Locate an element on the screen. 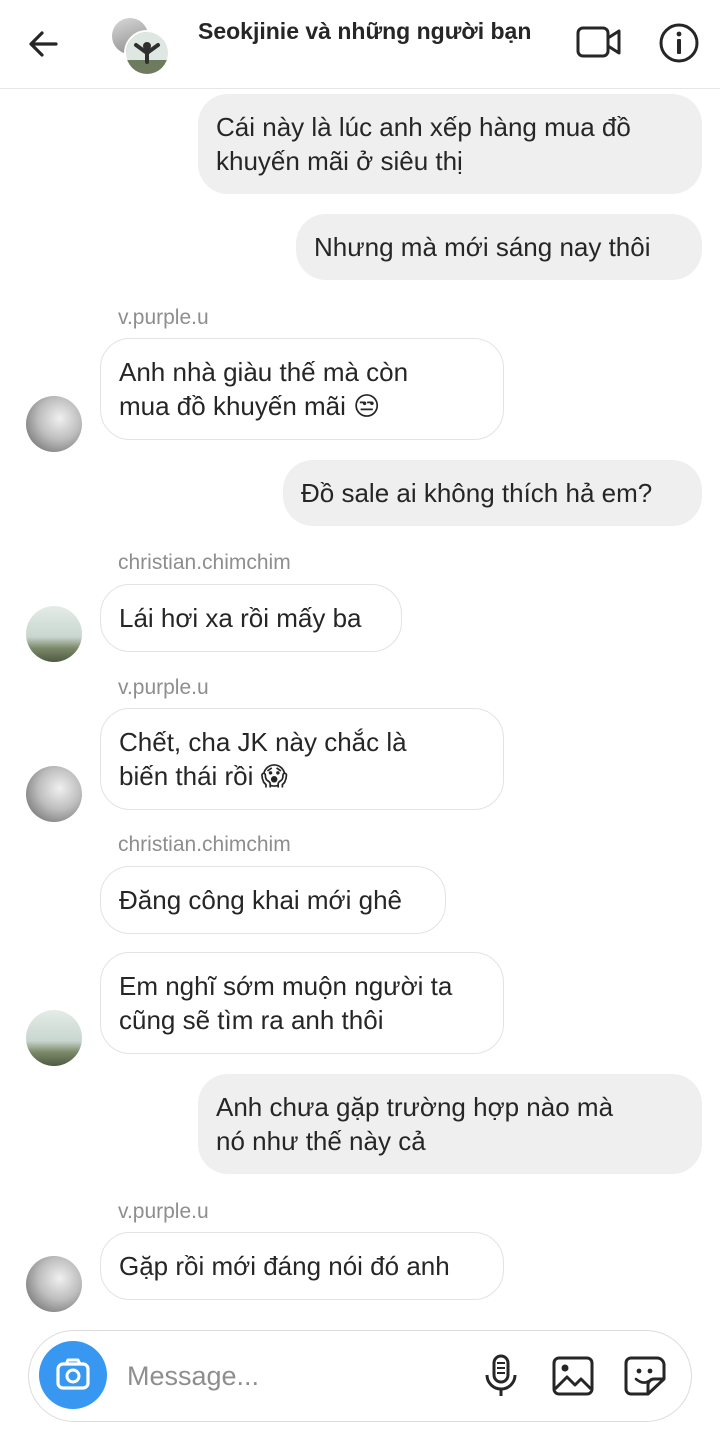 This screenshot has height=1444, width=720. message-line: Lái hơi xa rồi mấy ba is located at coordinates (240, 618).